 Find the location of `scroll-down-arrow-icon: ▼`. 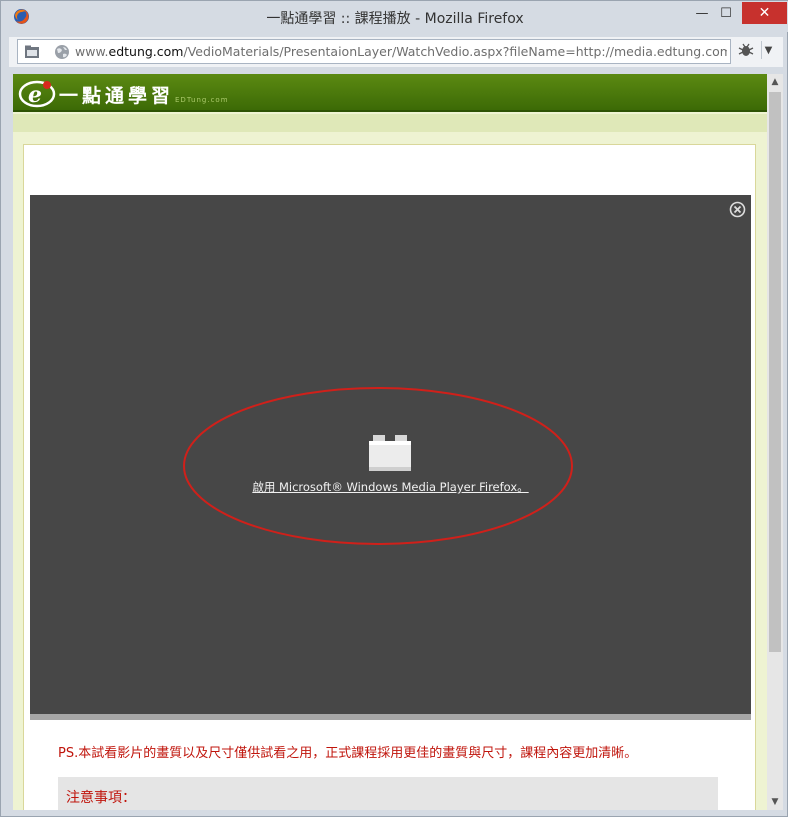

scroll-down-arrow-icon: ▼ is located at coordinates (775, 802).